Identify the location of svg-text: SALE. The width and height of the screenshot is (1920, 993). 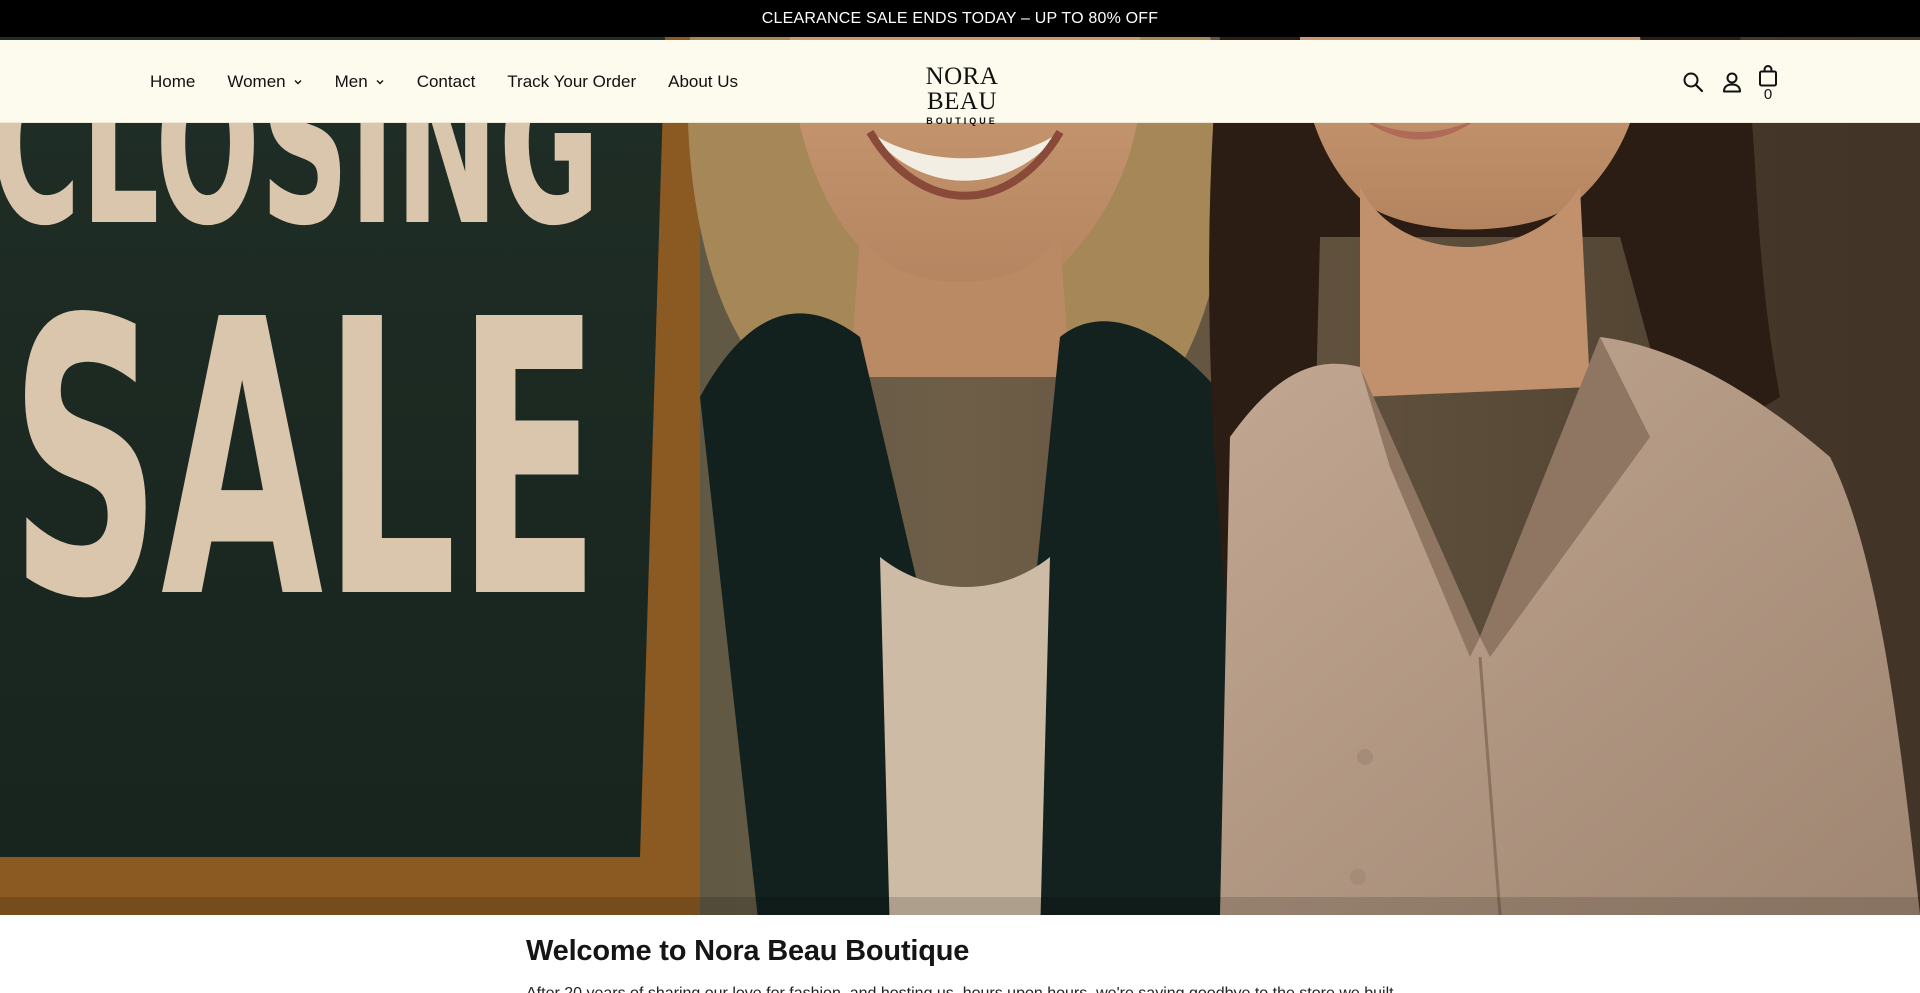
(305, 460).